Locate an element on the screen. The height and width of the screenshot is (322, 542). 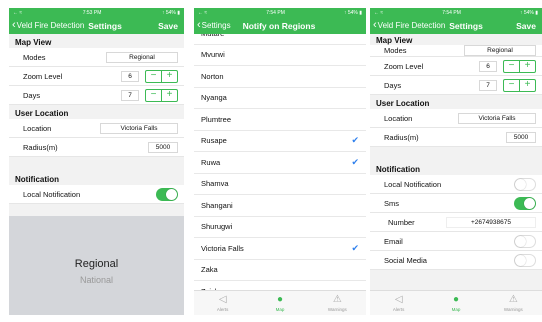
local-notification-label: Local Notification is located at coordinates (413, 184).